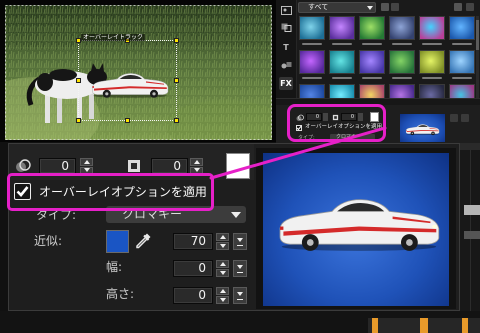 The width and height of the screenshot is (480, 333). I want to click on sort-icon, so click(395, 7).